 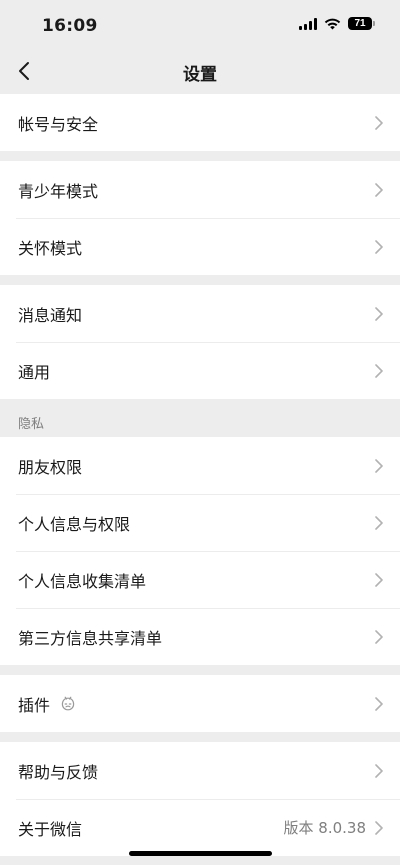 I want to click on row-label: 朋友权限, so click(x=50, y=467).